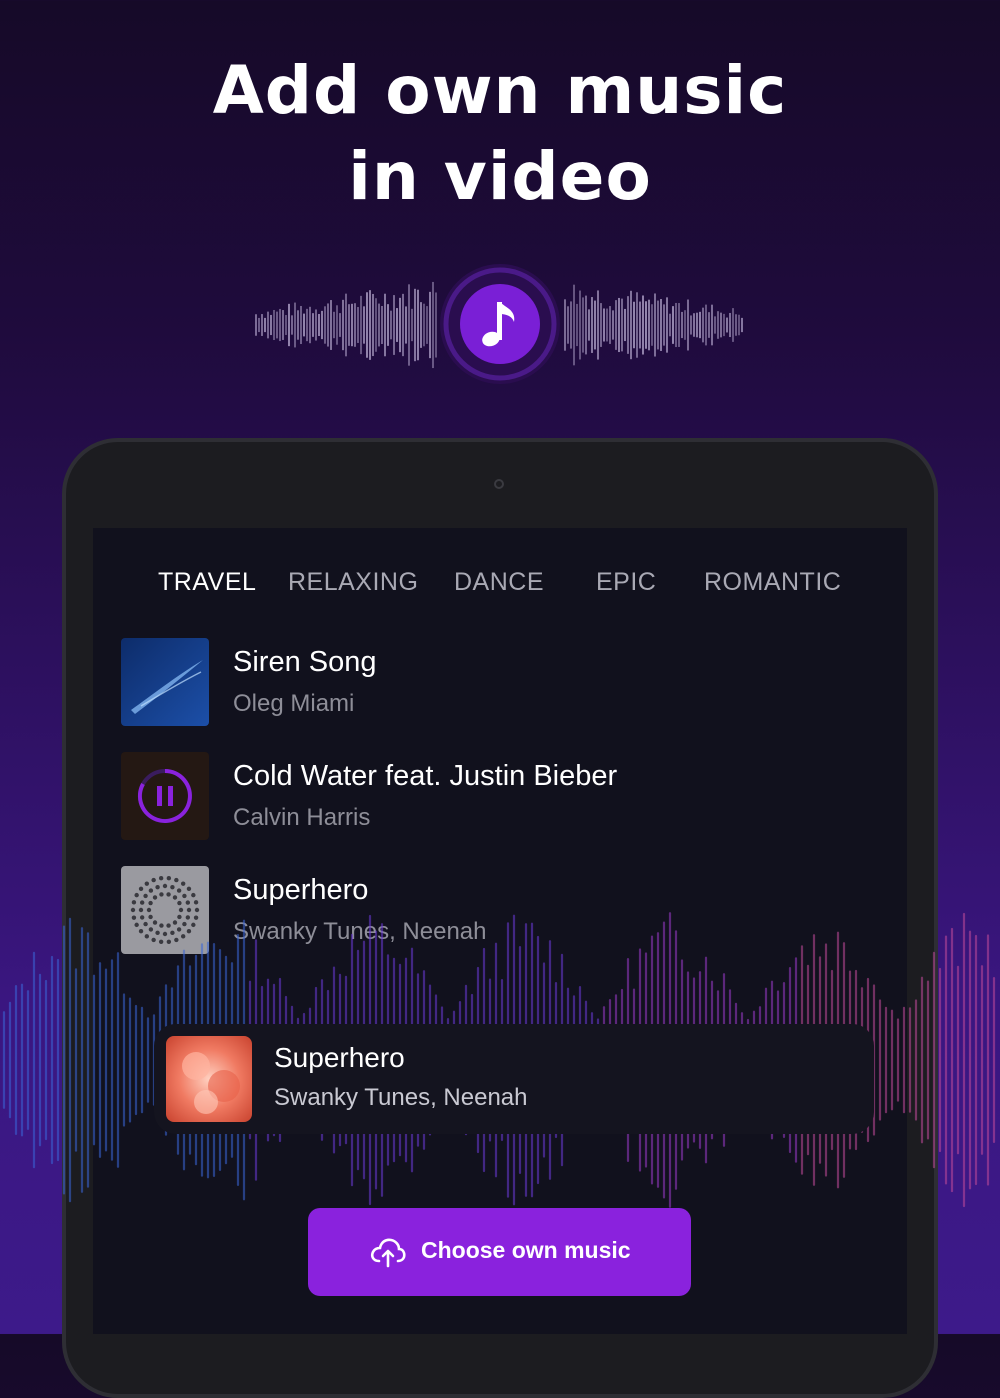 The height and width of the screenshot is (1398, 1000). I want to click on track-title: Superhero, so click(301, 890).